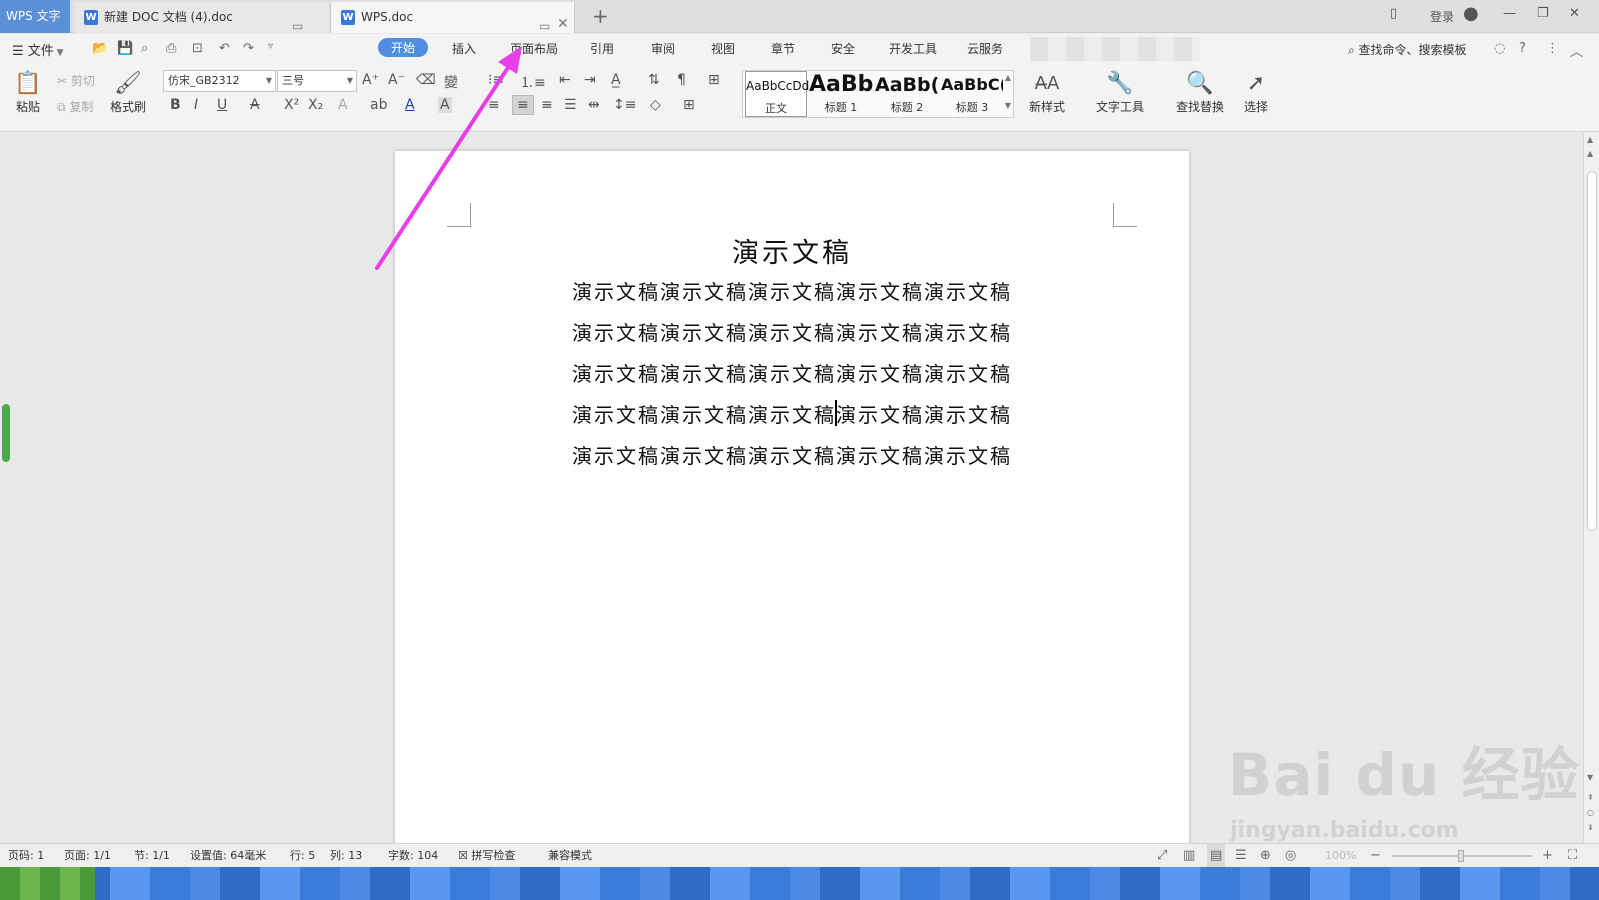  I want to click on print-preview-icon: ⊡, so click(197, 48).